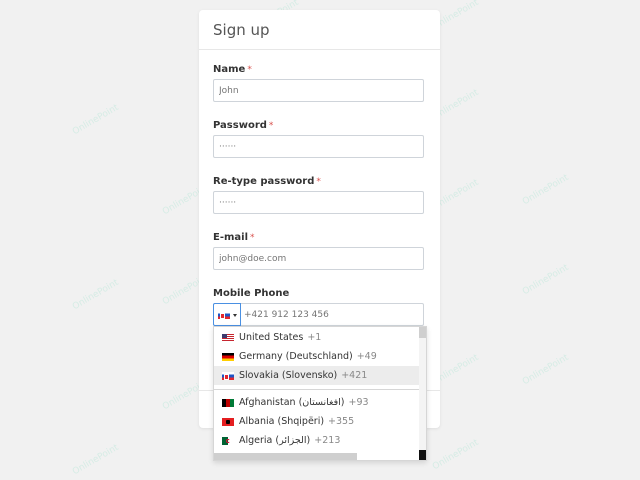  I want to click on card-header: Sign up, so click(319, 30).